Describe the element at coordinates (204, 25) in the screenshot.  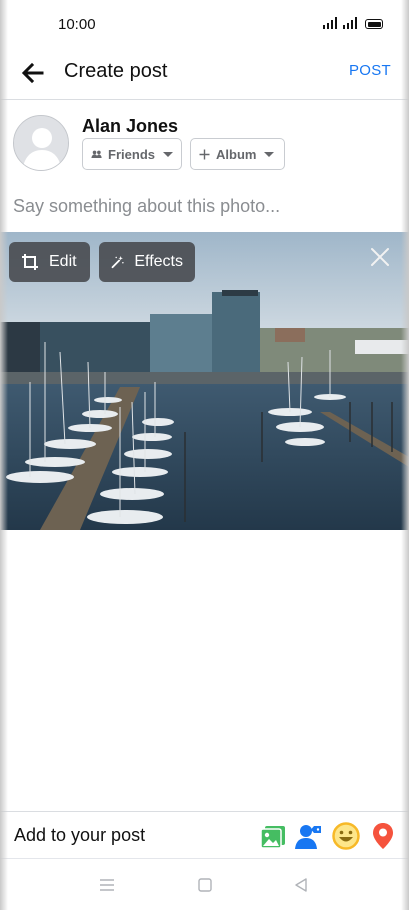
I see `status-bar: 10:00` at that location.